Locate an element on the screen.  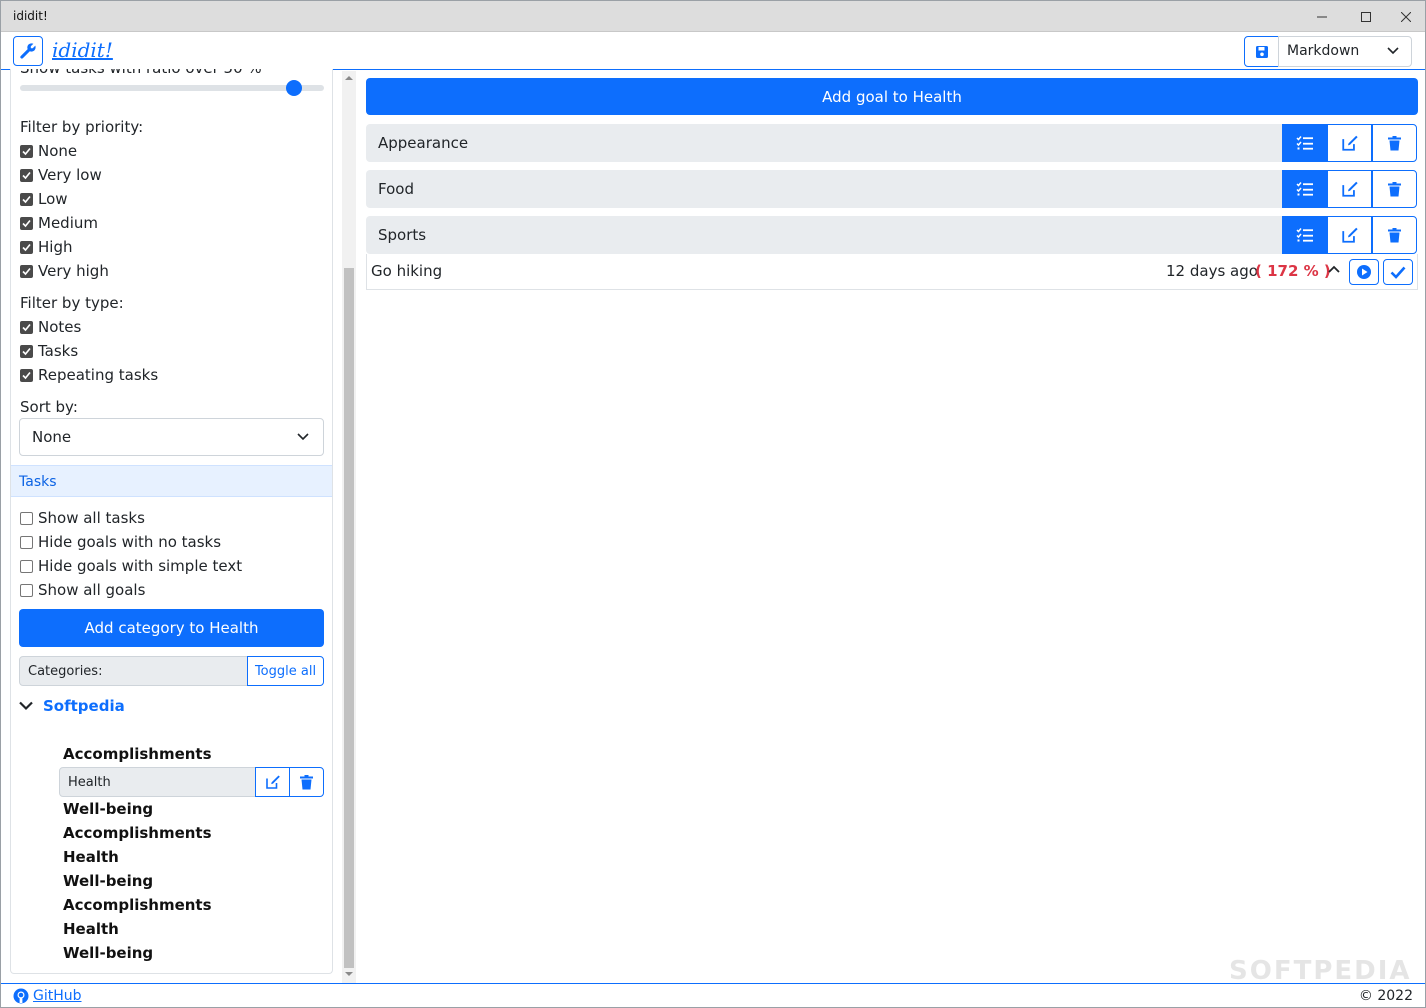
hide-goals-no-tasks-checkbox: Hide goals with no tasks is located at coordinates (120, 542).